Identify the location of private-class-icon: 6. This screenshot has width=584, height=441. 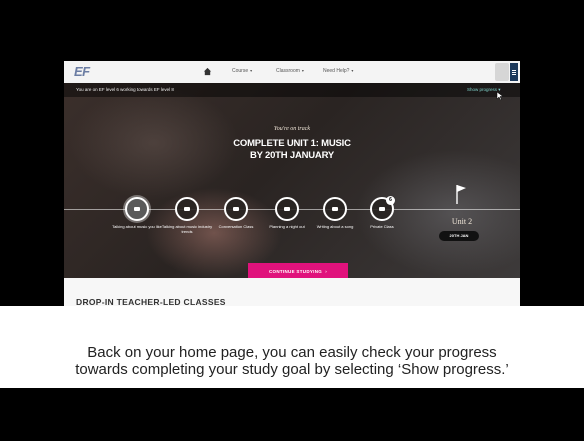
(382, 208).